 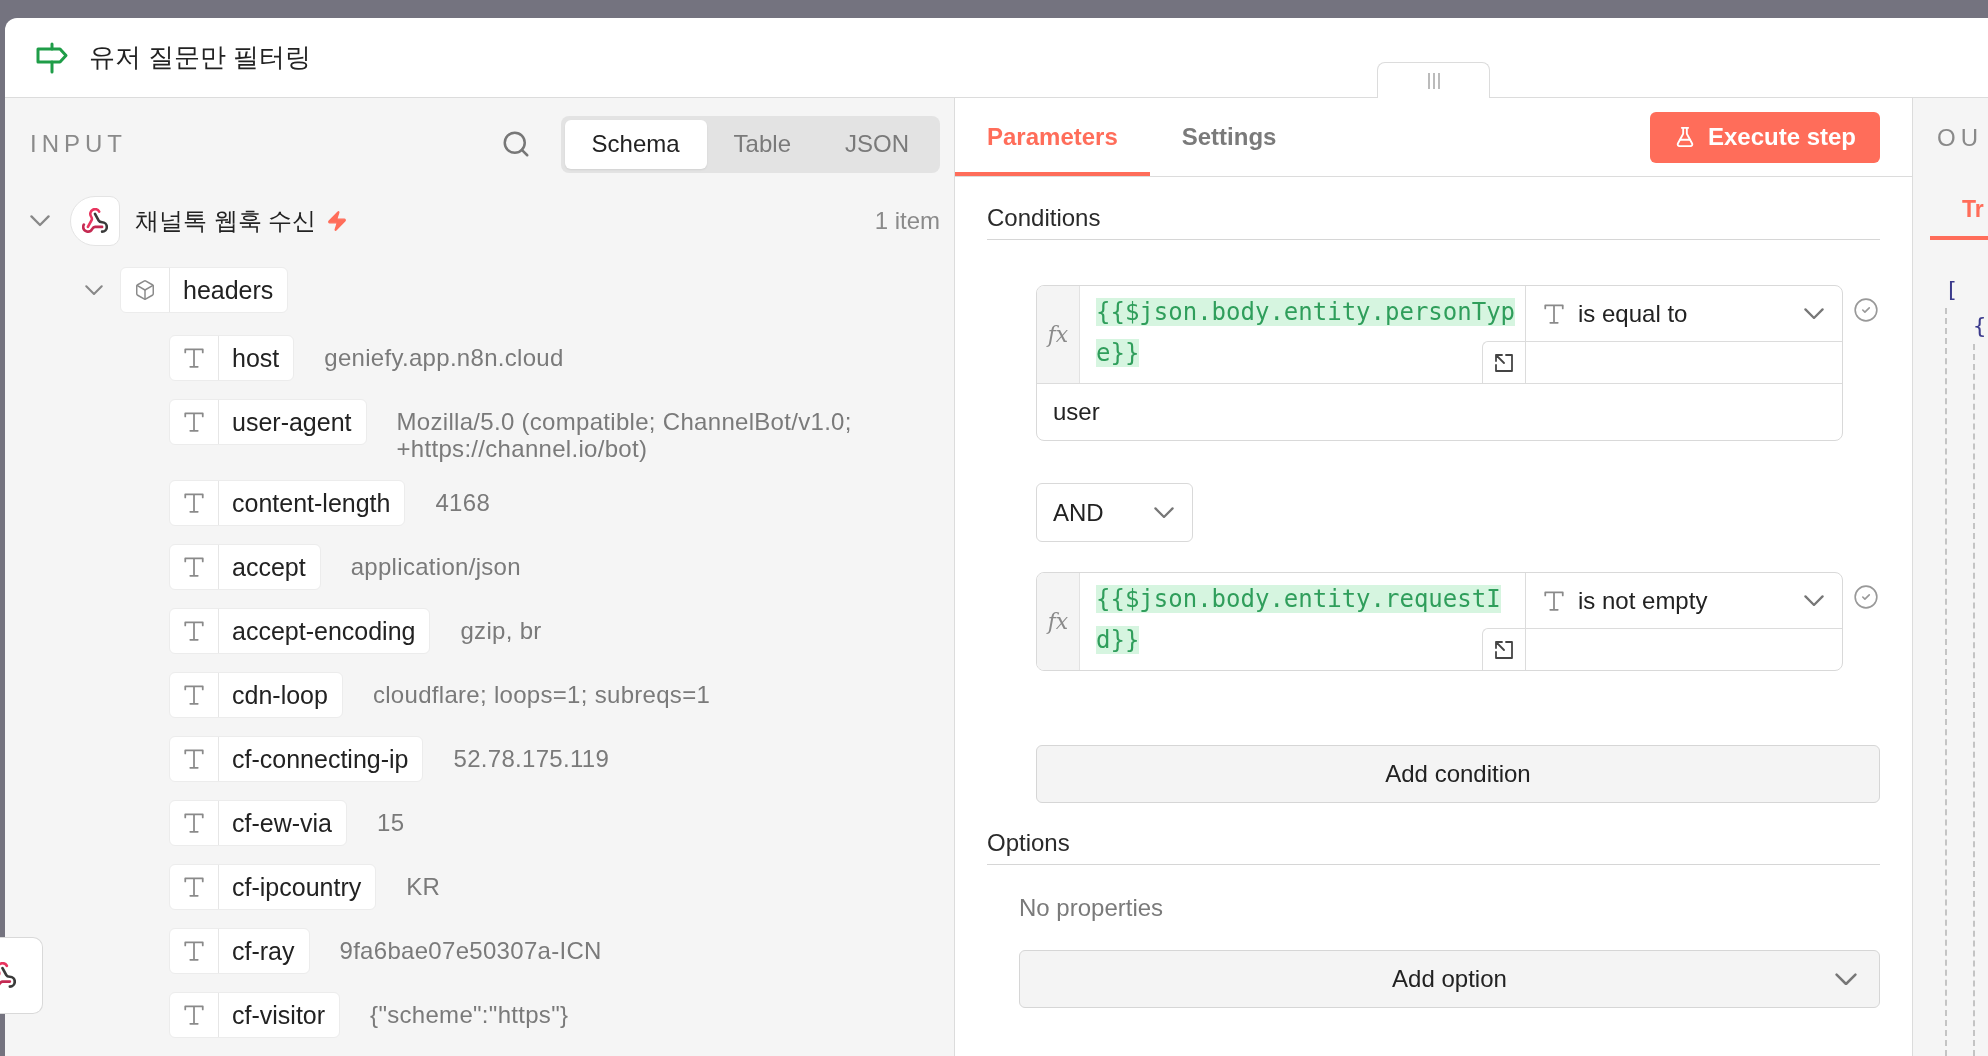 What do you see at coordinates (78, 144) in the screenshot?
I see `panel-title: INPUT` at bounding box center [78, 144].